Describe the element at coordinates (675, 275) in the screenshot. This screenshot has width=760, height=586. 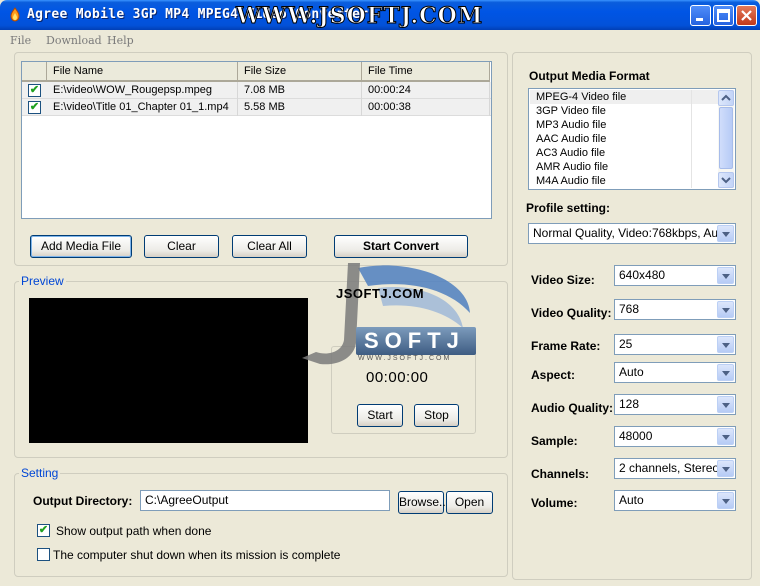
I see `video-size-select: 640x480` at that location.